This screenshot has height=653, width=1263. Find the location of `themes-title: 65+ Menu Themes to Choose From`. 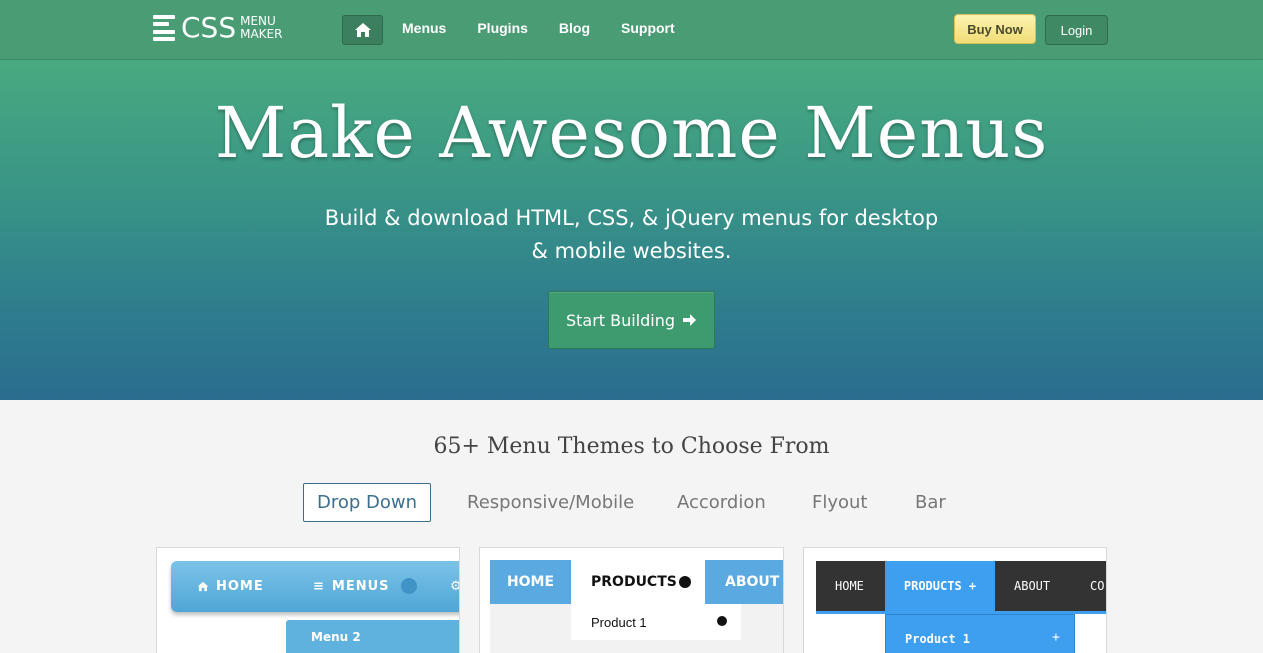

themes-title: 65+ Menu Themes to Choose From is located at coordinates (631, 446).